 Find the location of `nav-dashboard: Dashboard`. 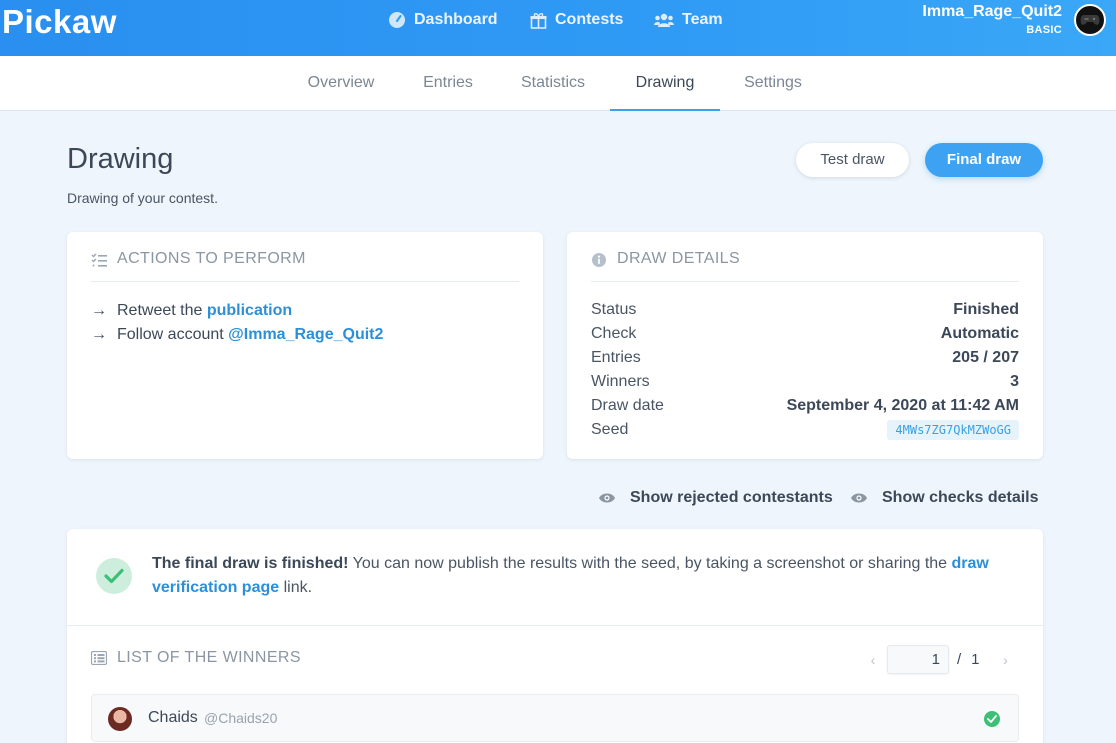

nav-dashboard: Dashboard is located at coordinates (443, 20).